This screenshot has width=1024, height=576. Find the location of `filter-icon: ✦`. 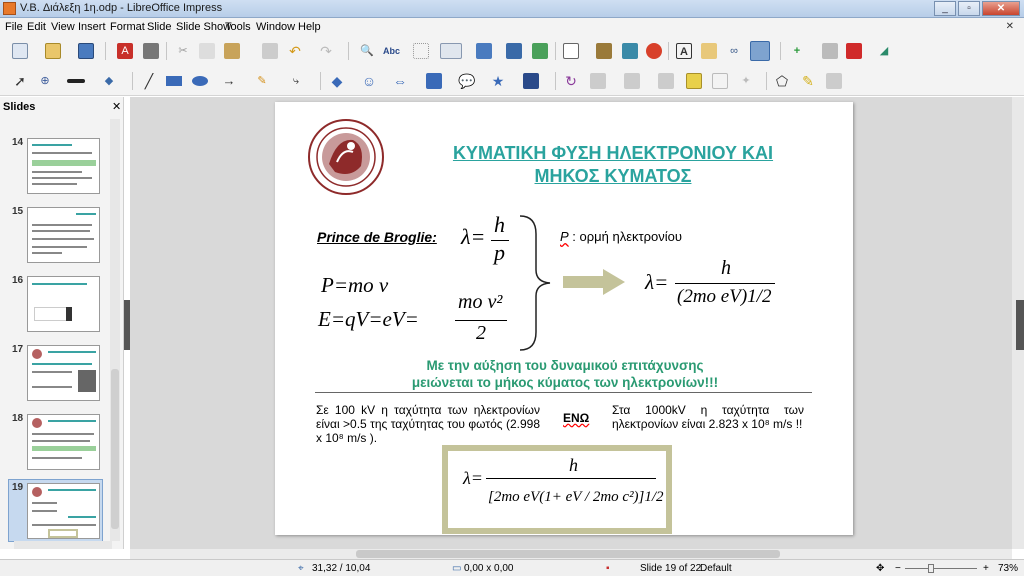

filter-icon: ✦ is located at coordinates (746, 81).